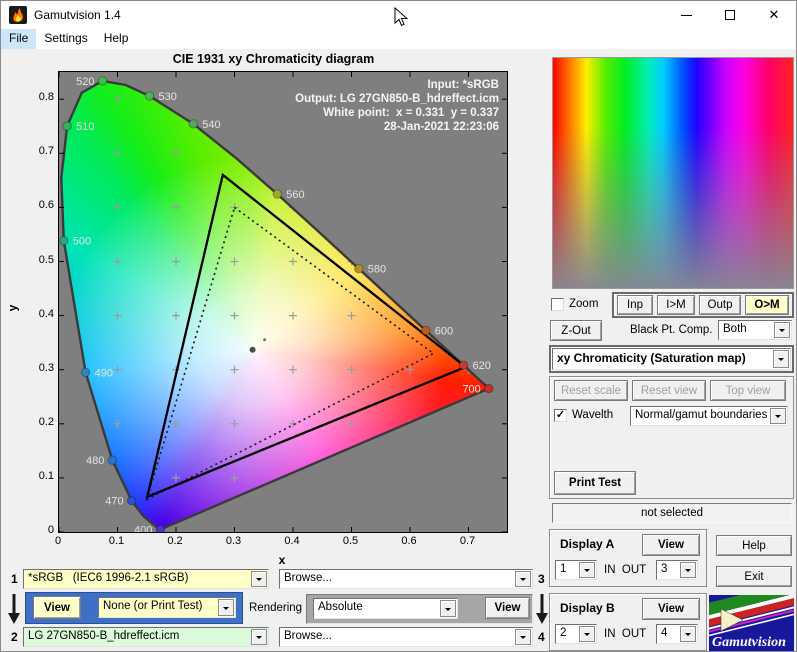  Describe the element at coordinates (95, 461) in the screenshot. I see `wavelength-label-480: 480` at that location.